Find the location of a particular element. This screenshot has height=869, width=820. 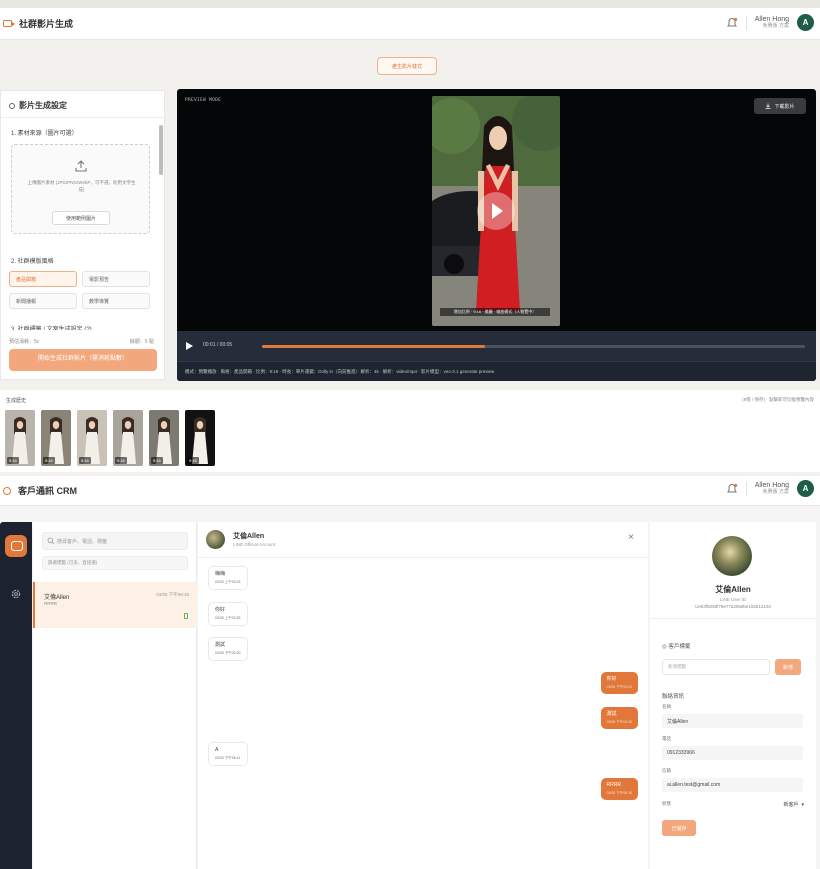

message-text: A is located at coordinates (217, 750).